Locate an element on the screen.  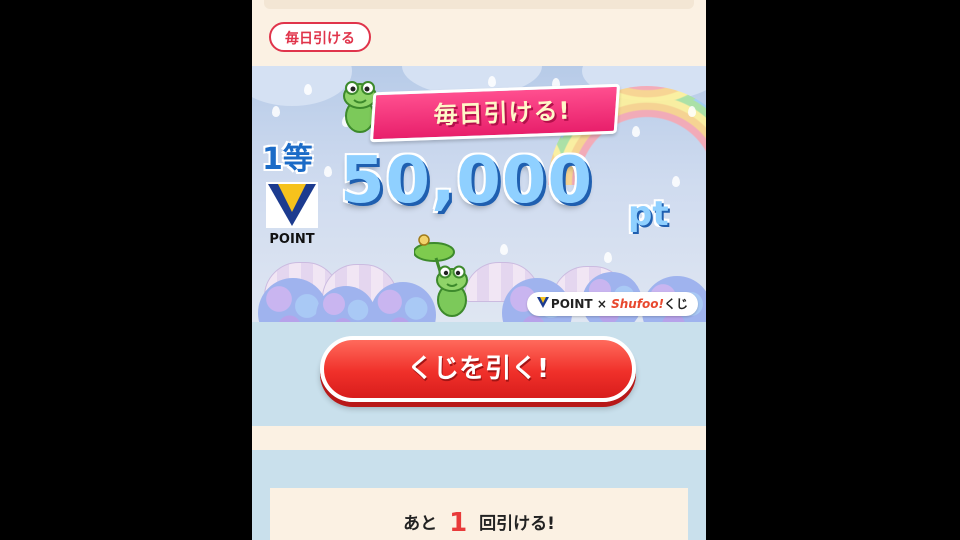
v-point-logo is located at coordinates (292, 205).